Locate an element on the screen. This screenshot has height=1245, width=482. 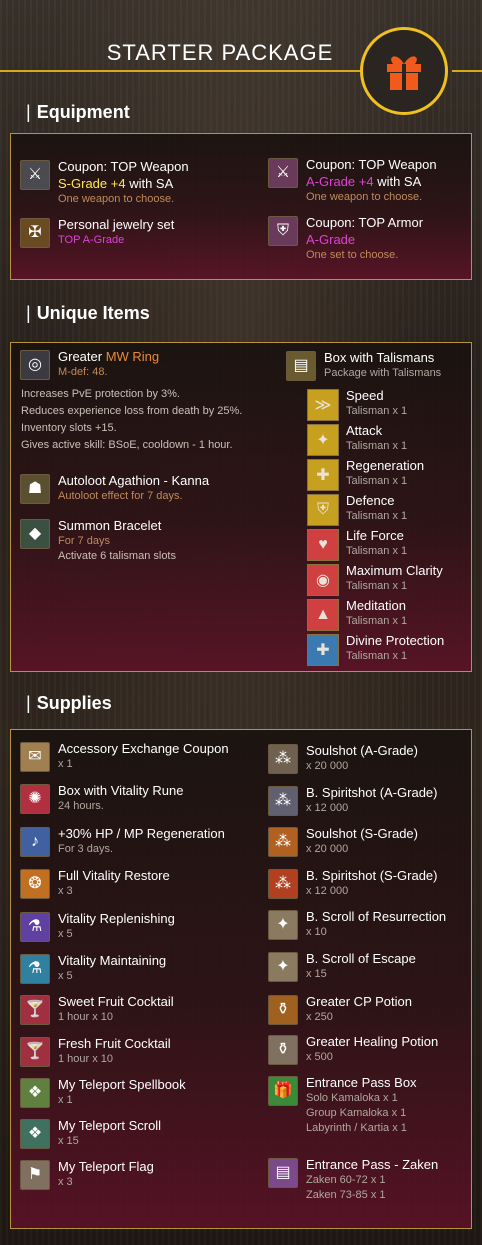
supply-name: B. Scroll of Escape is located at coordinates (361, 958).